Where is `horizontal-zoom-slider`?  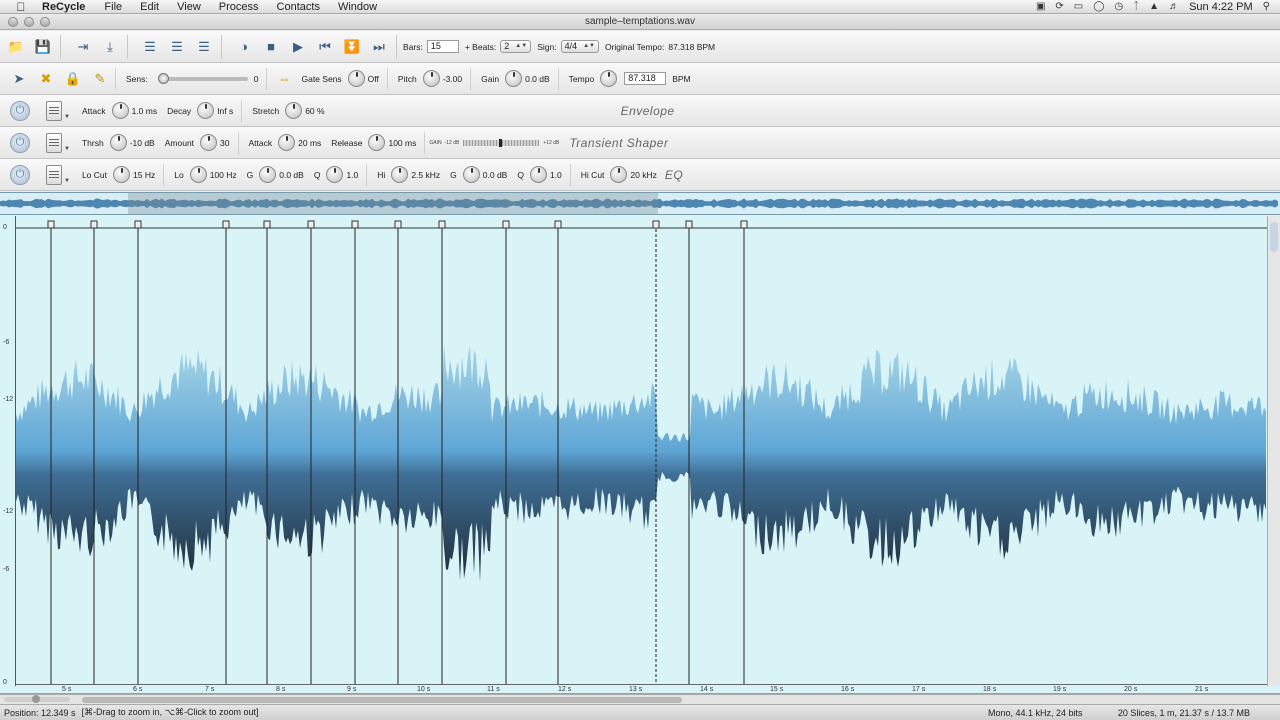
horizontal-zoom-slider is located at coordinates (37, 699).